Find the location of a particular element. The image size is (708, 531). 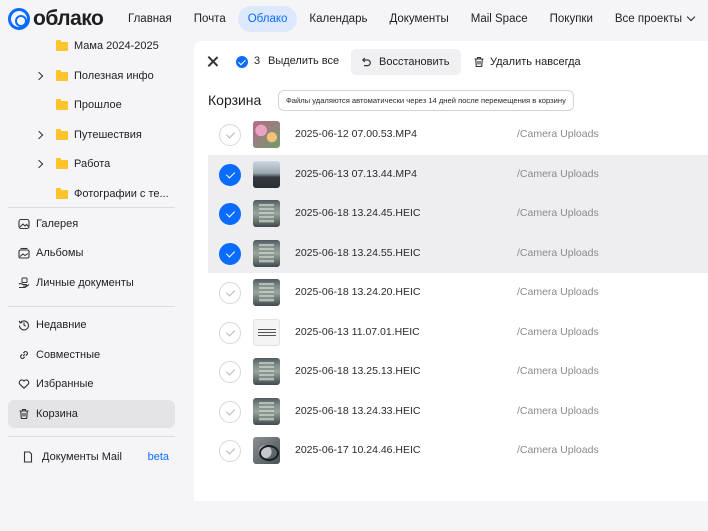

sidebar-item-personal-docs: Личные документы is located at coordinates (91, 283).